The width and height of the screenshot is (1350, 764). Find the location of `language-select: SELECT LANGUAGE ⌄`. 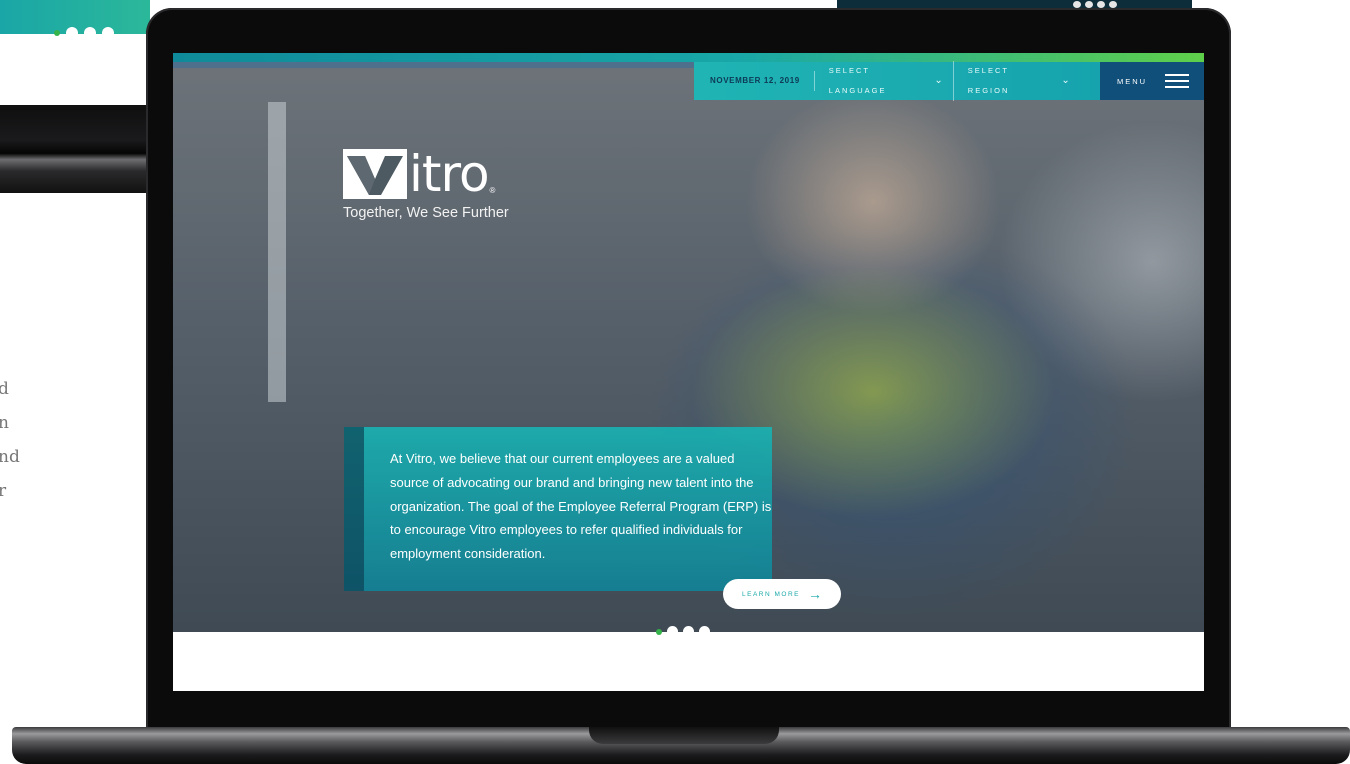

language-select: SELECT LANGUAGE ⌄ is located at coordinates (884, 81).